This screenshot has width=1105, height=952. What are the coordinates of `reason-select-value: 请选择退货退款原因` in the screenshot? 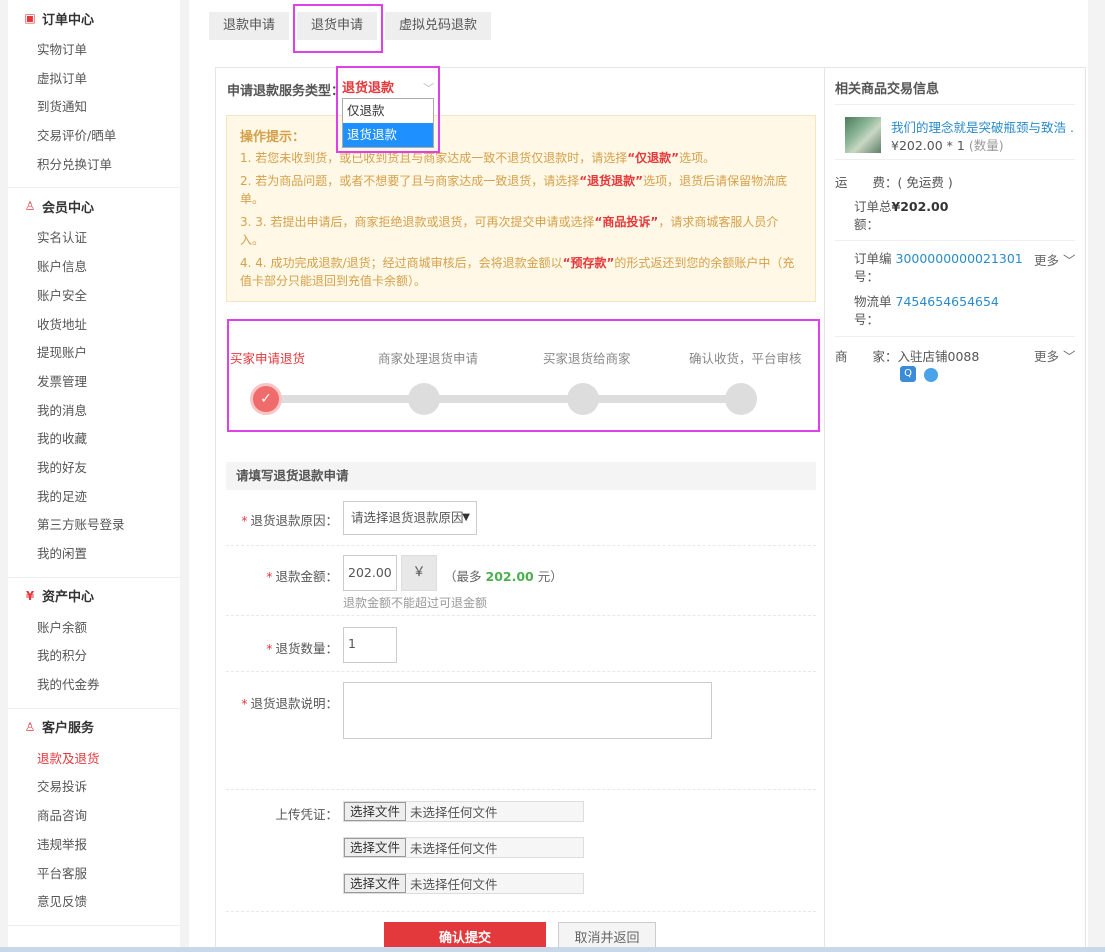 It's located at (407, 517).